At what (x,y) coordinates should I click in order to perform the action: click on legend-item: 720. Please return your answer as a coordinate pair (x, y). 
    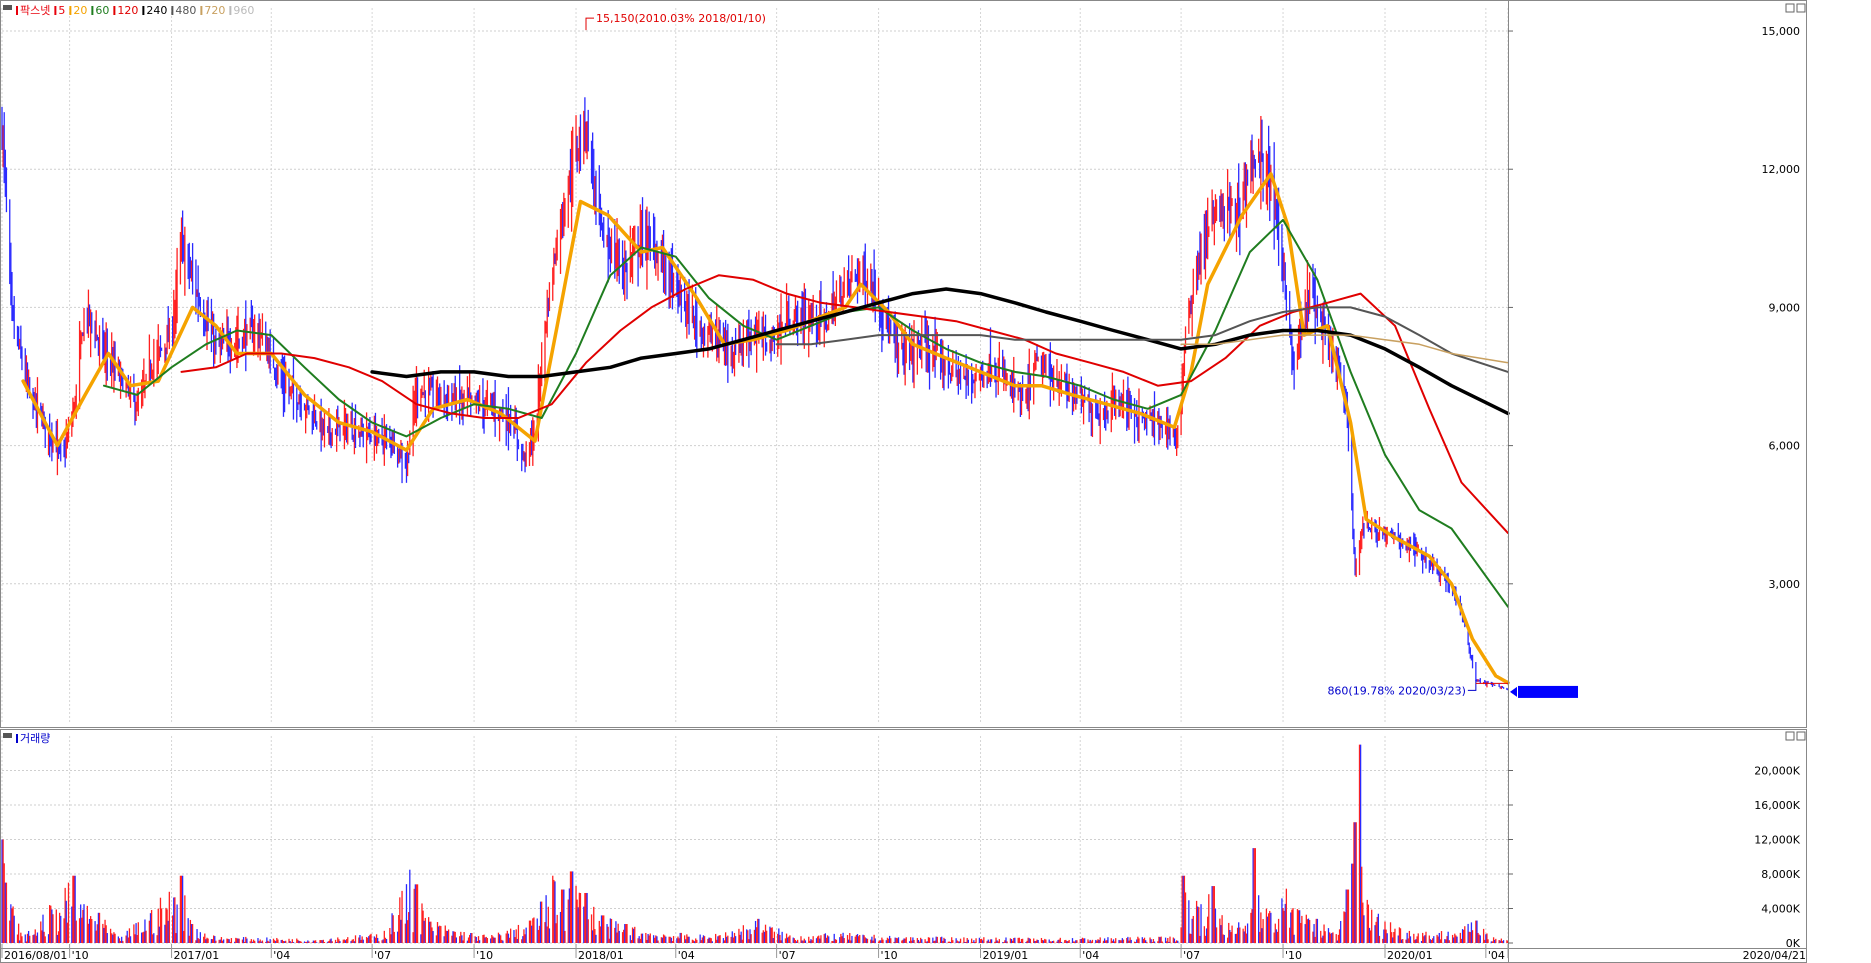
    Looking at the image, I should click on (214, 10).